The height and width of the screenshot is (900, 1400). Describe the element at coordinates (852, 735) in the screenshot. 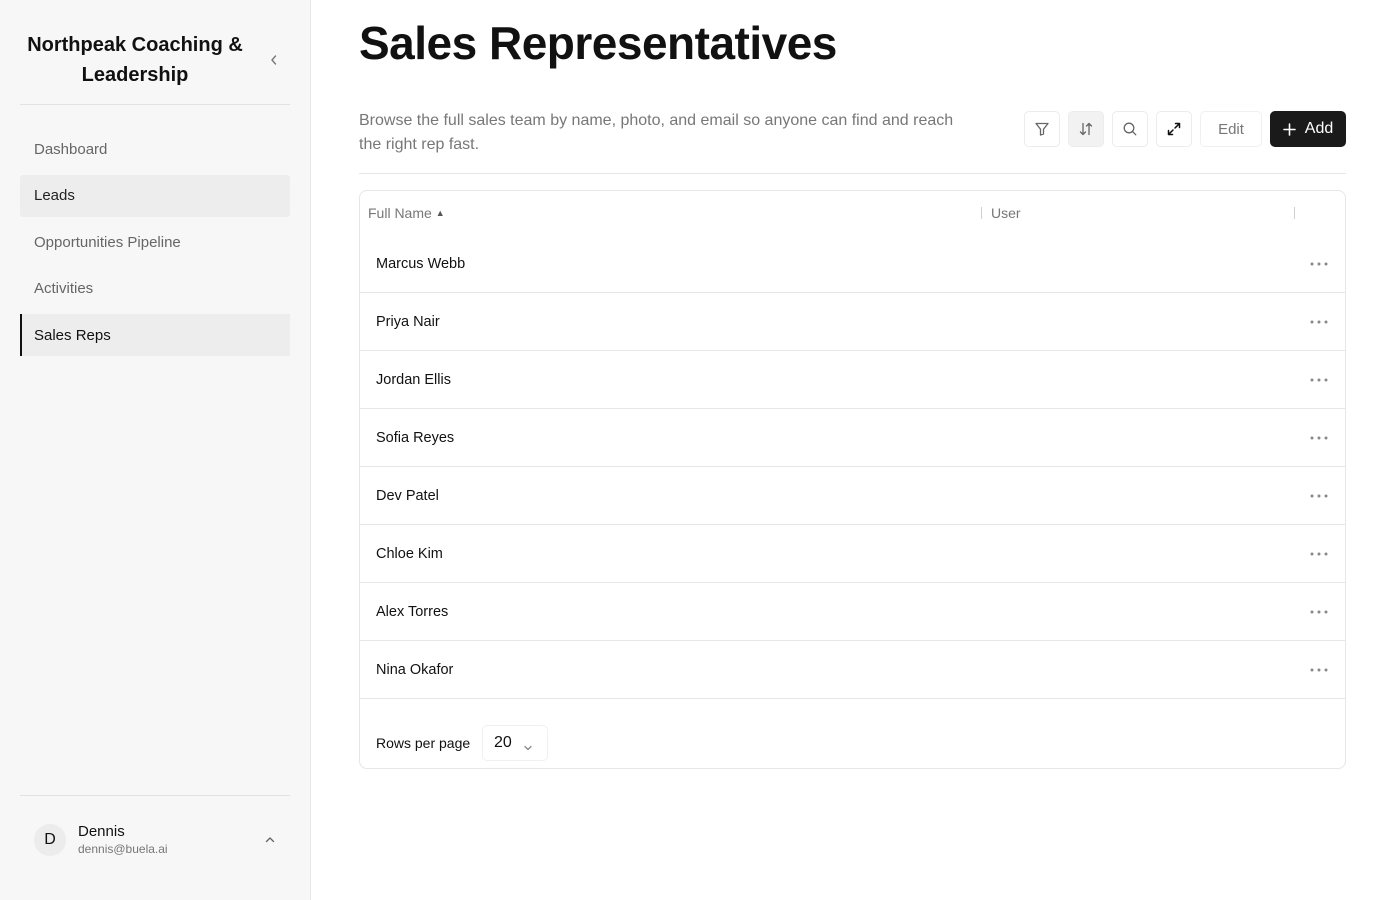

I see `table-footer: Rows per page 20` at that location.